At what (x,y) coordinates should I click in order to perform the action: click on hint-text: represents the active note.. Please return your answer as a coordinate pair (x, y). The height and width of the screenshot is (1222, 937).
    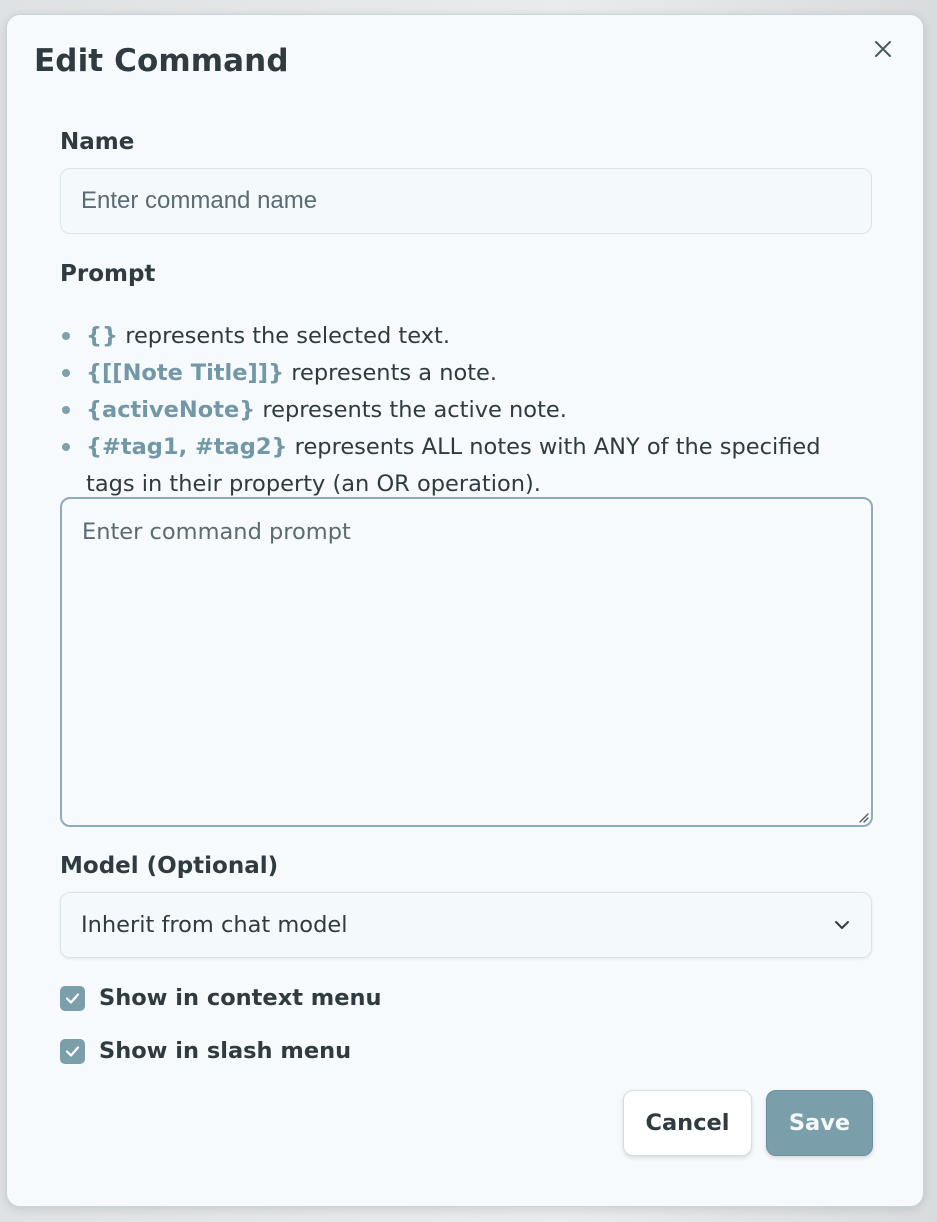
    Looking at the image, I should click on (411, 410).